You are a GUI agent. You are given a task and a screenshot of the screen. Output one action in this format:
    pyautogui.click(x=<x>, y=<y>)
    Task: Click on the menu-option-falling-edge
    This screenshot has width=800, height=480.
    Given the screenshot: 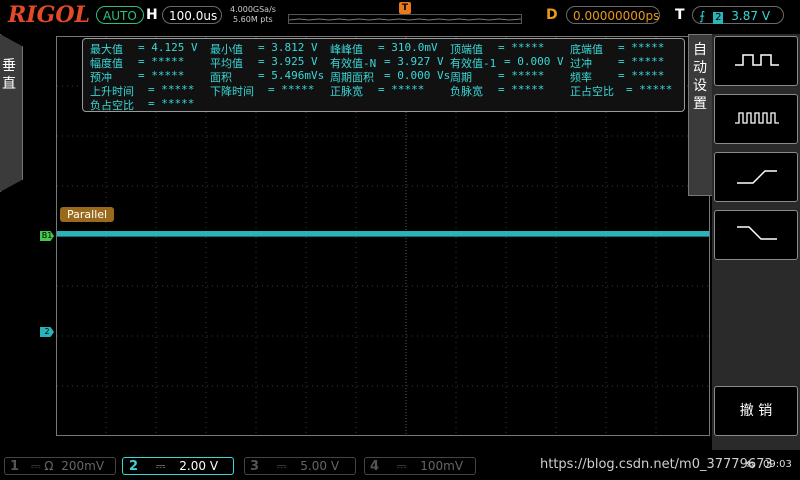 What is the action you would take?
    pyautogui.click(x=756, y=235)
    